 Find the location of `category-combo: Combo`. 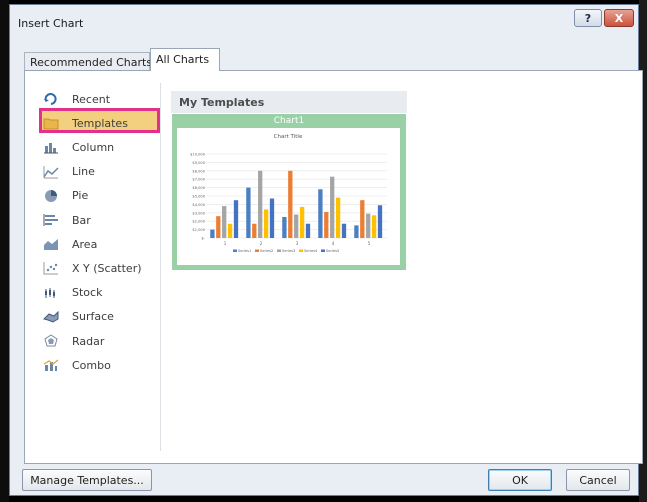

category-combo: Combo is located at coordinates (77, 365).